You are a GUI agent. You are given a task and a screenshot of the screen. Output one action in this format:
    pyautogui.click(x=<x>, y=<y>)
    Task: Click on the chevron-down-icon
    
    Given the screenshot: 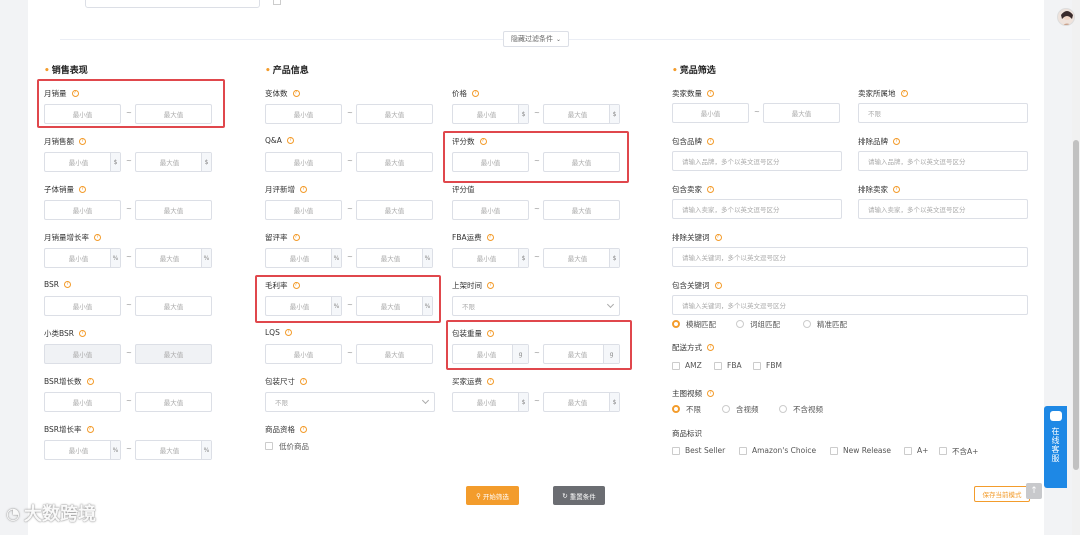 What is the action you would take?
    pyautogui.click(x=610, y=304)
    